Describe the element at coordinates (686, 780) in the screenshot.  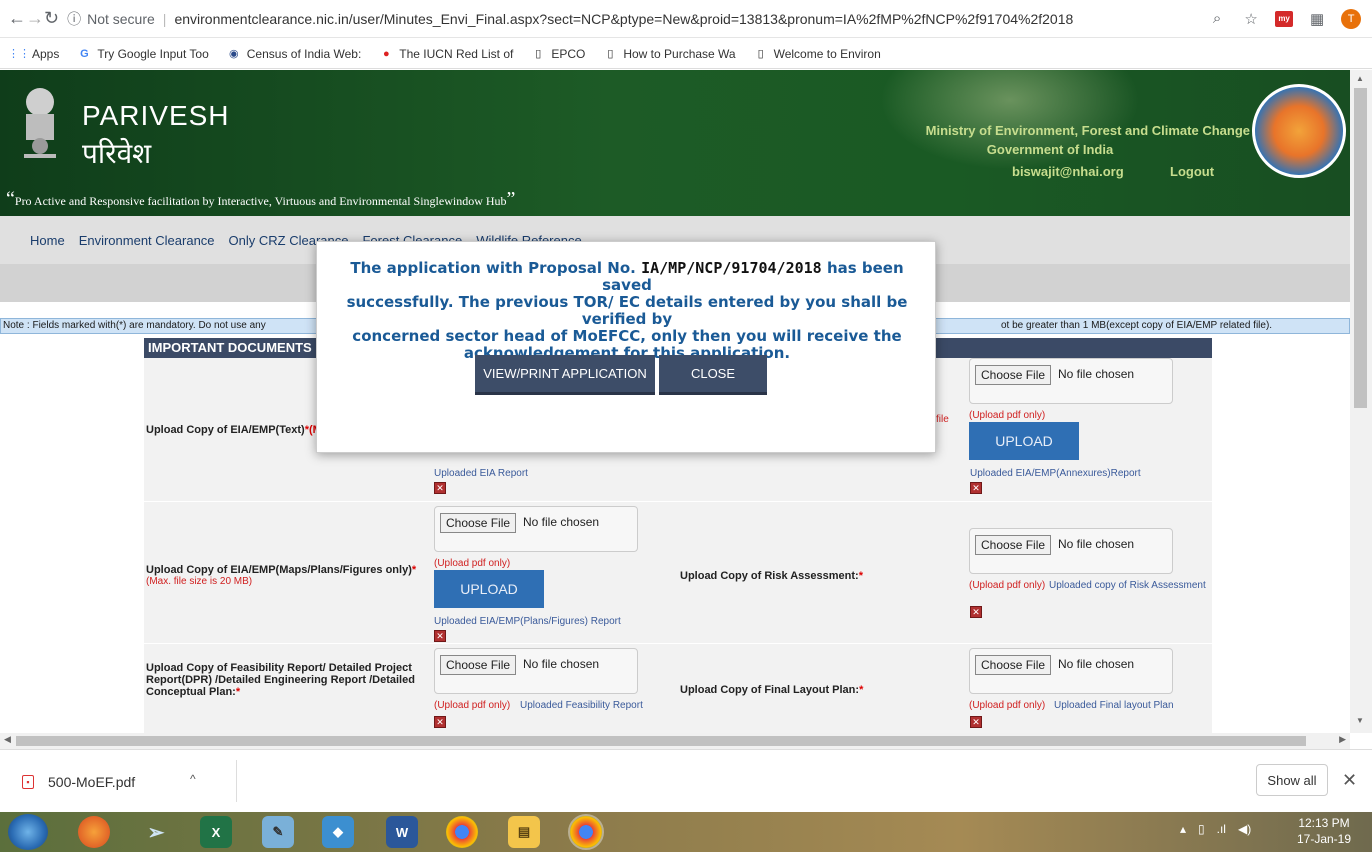
I see `download-shelf: ▪ 500-MoEF.pdf ^ Show all ✕` at that location.